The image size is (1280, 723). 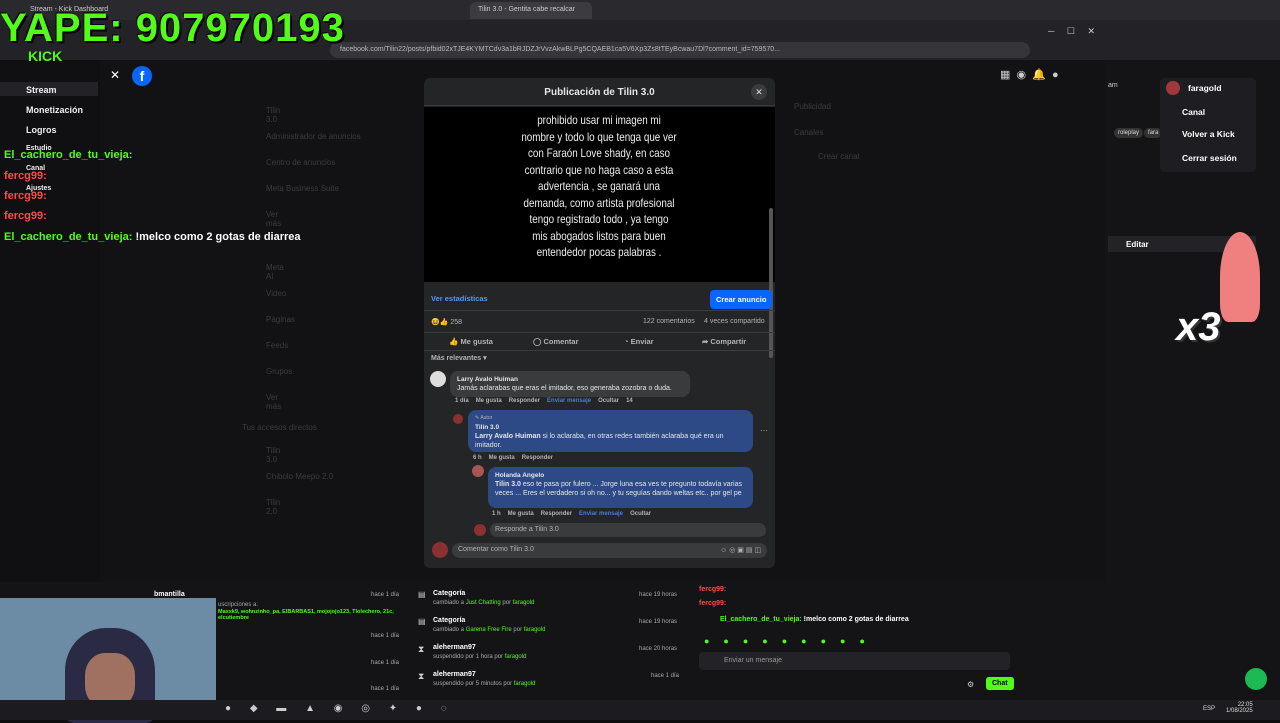 I want to click on comments-count: 122 comentarios, so click(x=669, y=321).